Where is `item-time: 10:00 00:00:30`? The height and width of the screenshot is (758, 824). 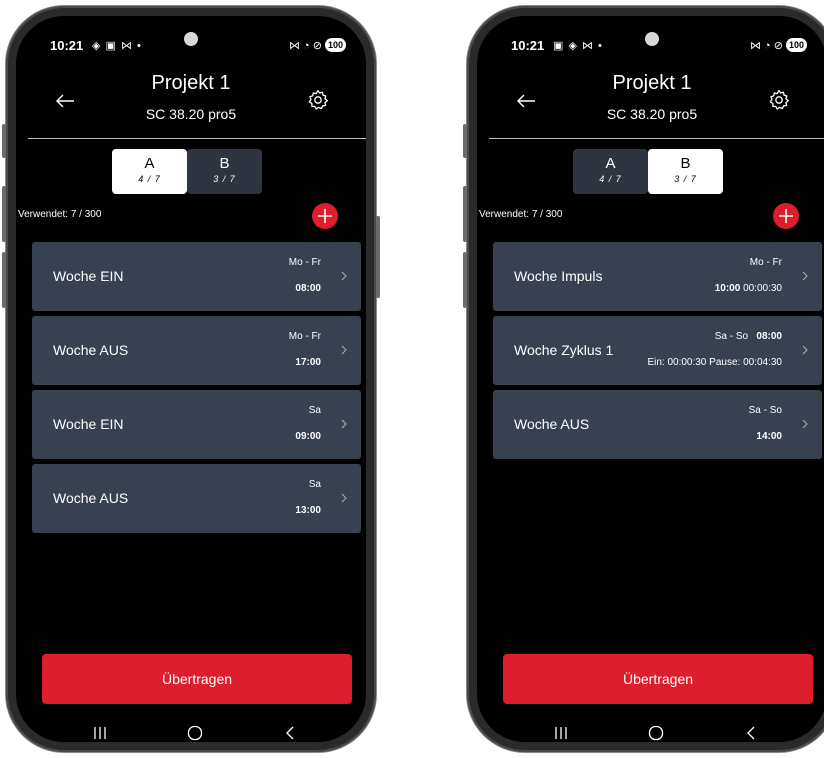 item-time: 10:00 00:00:30 is located at coordinates (748, 288).